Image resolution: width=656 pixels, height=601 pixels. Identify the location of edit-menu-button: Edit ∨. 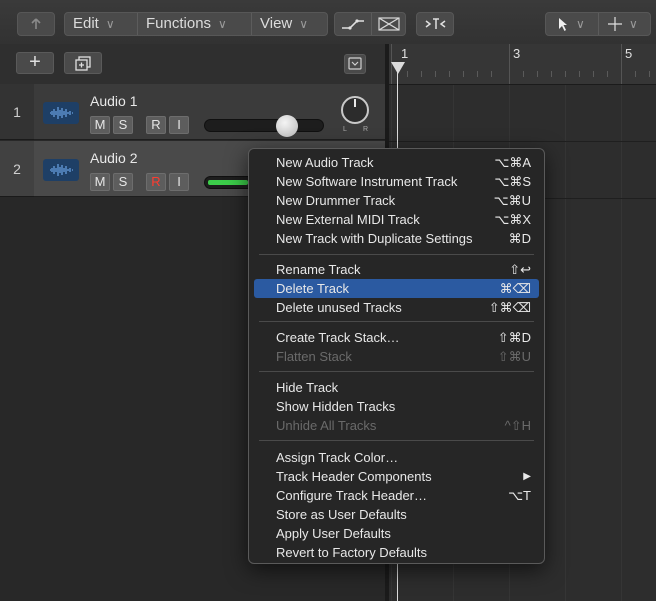
(94, 24).